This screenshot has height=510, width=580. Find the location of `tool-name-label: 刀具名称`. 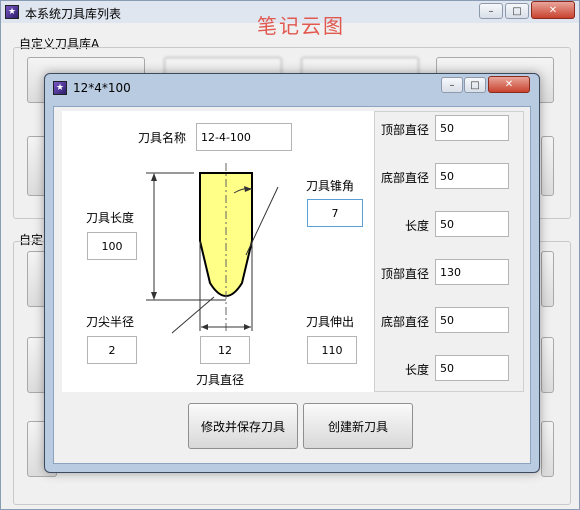

tool-name-label: 刀具名称 is located at coordinates (162, 138).